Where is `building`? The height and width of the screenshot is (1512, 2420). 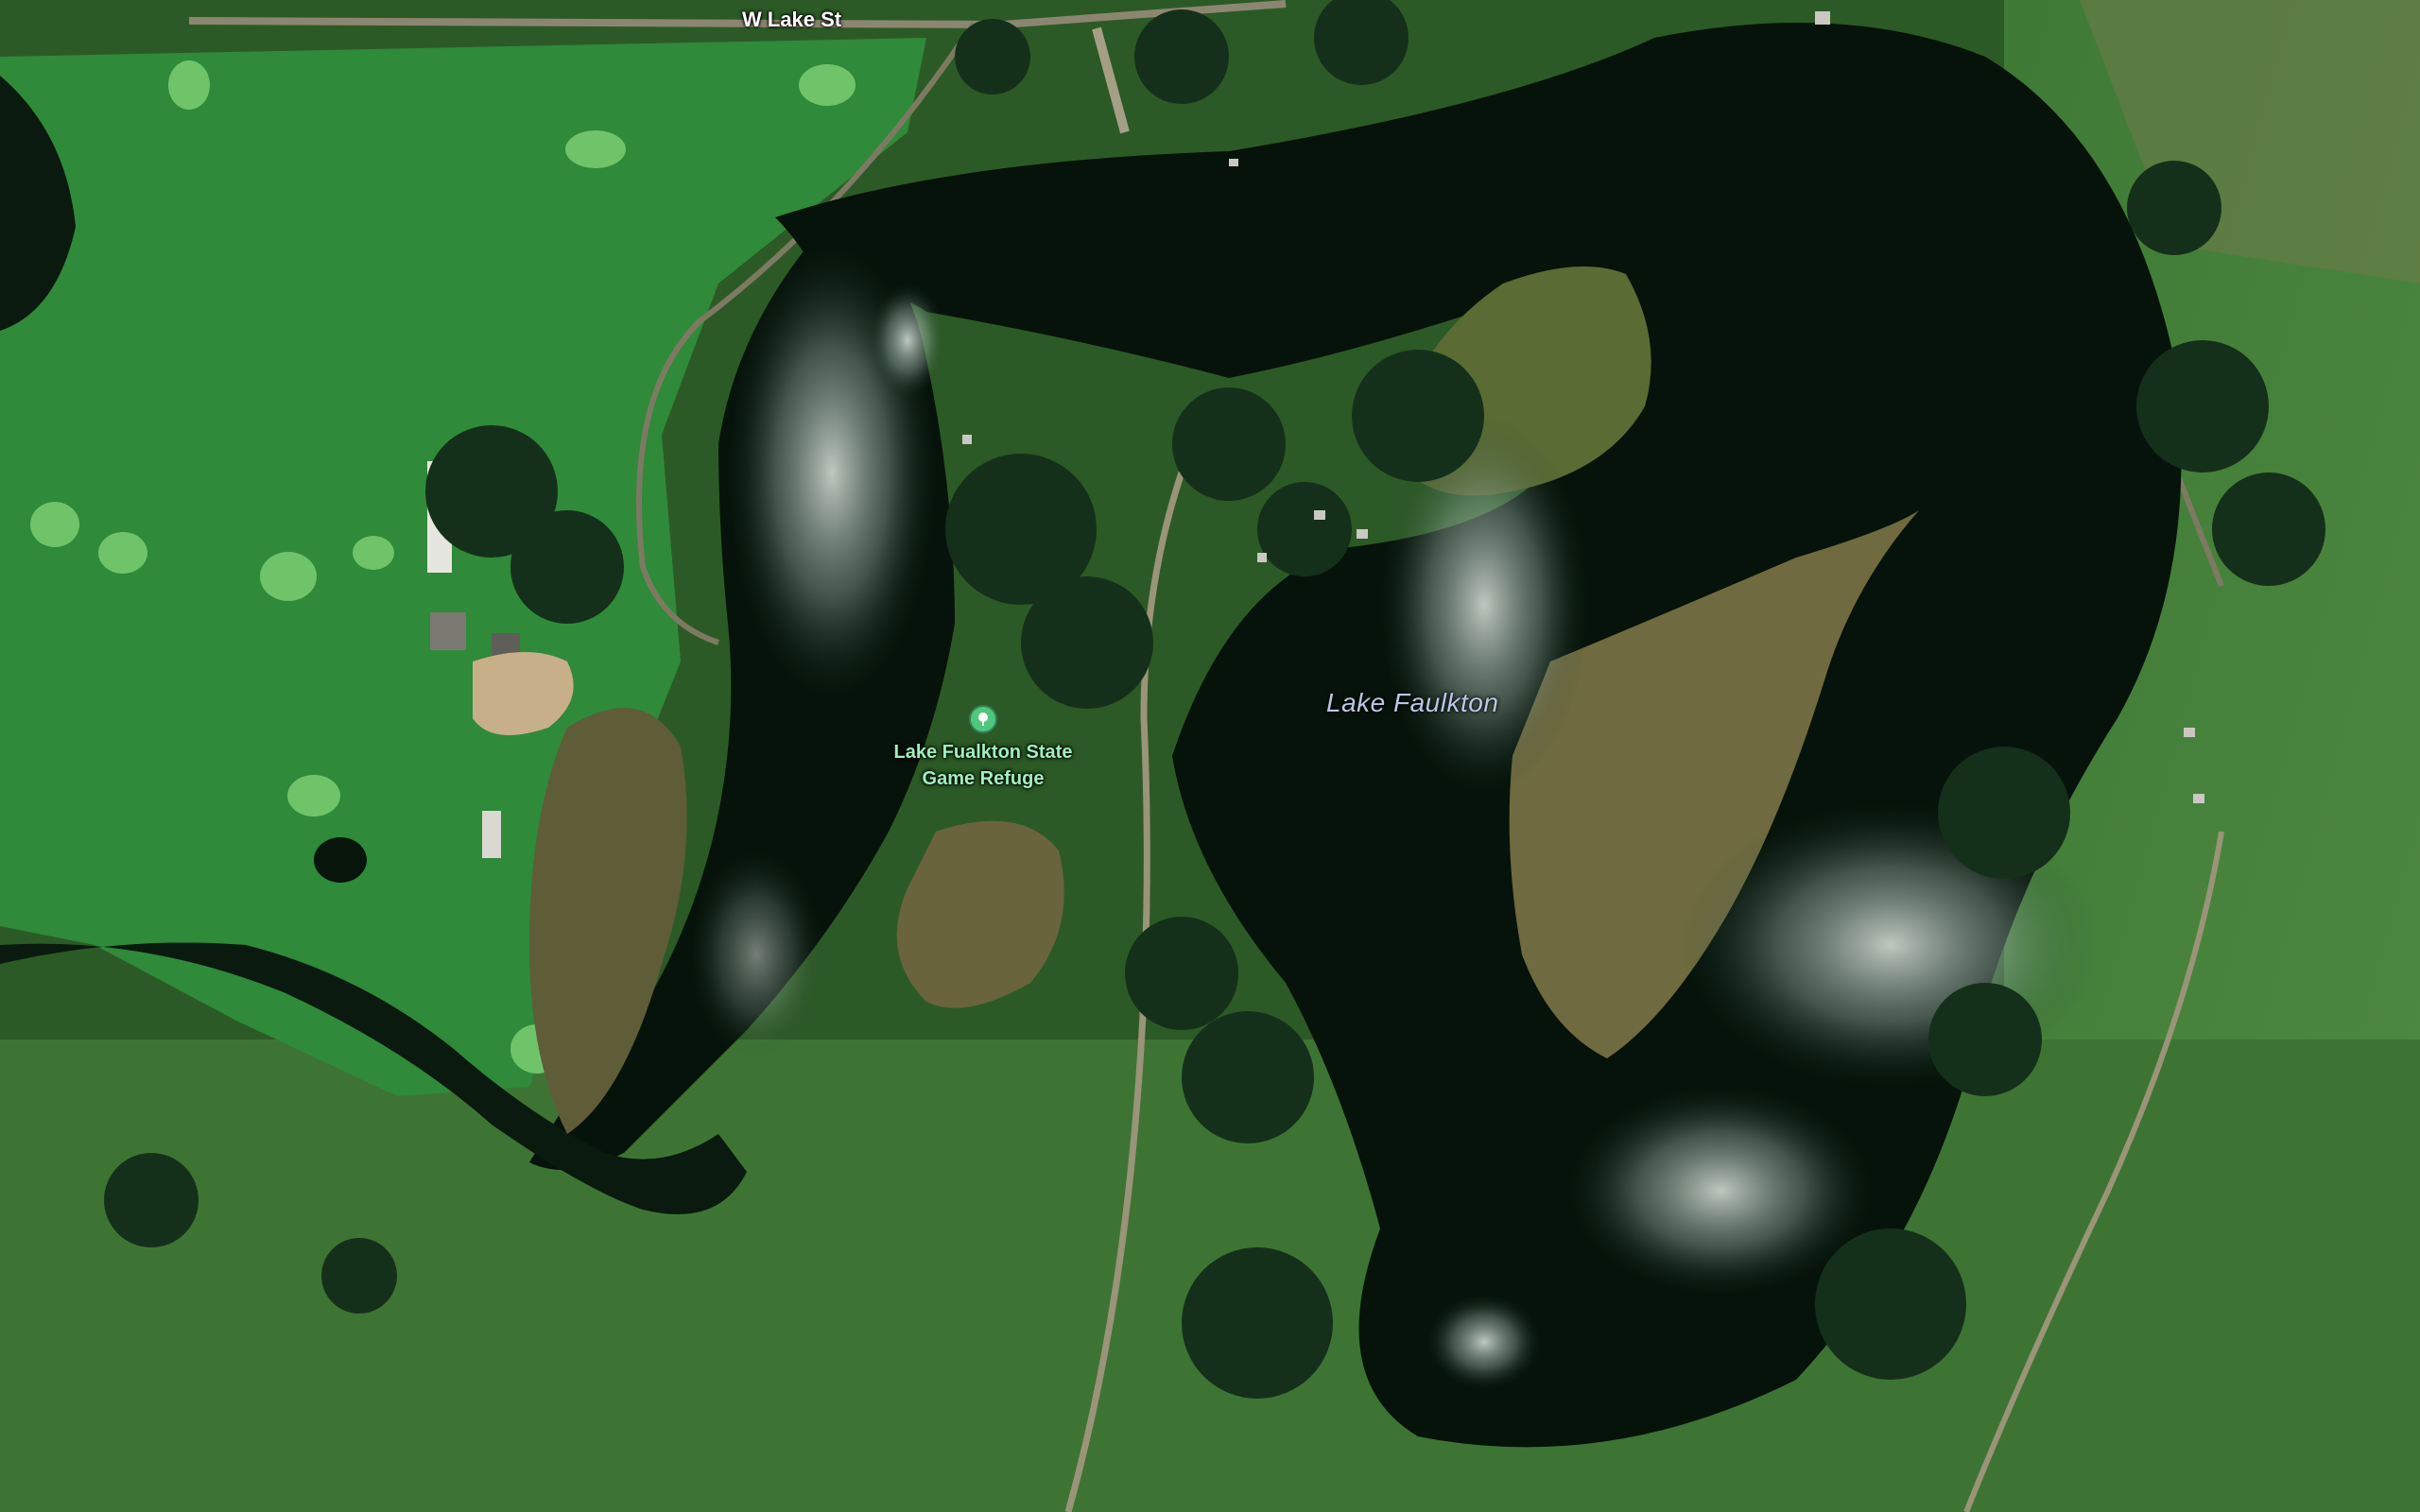
building is located at coordinates (491, 834).